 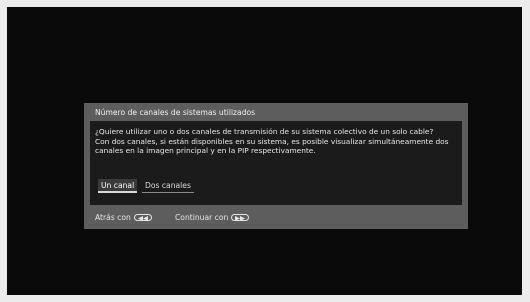 What do you see at coordinates (142, 217) in the screenshot?
I see `rewind-button-icon` at bounding box center [142, 217].